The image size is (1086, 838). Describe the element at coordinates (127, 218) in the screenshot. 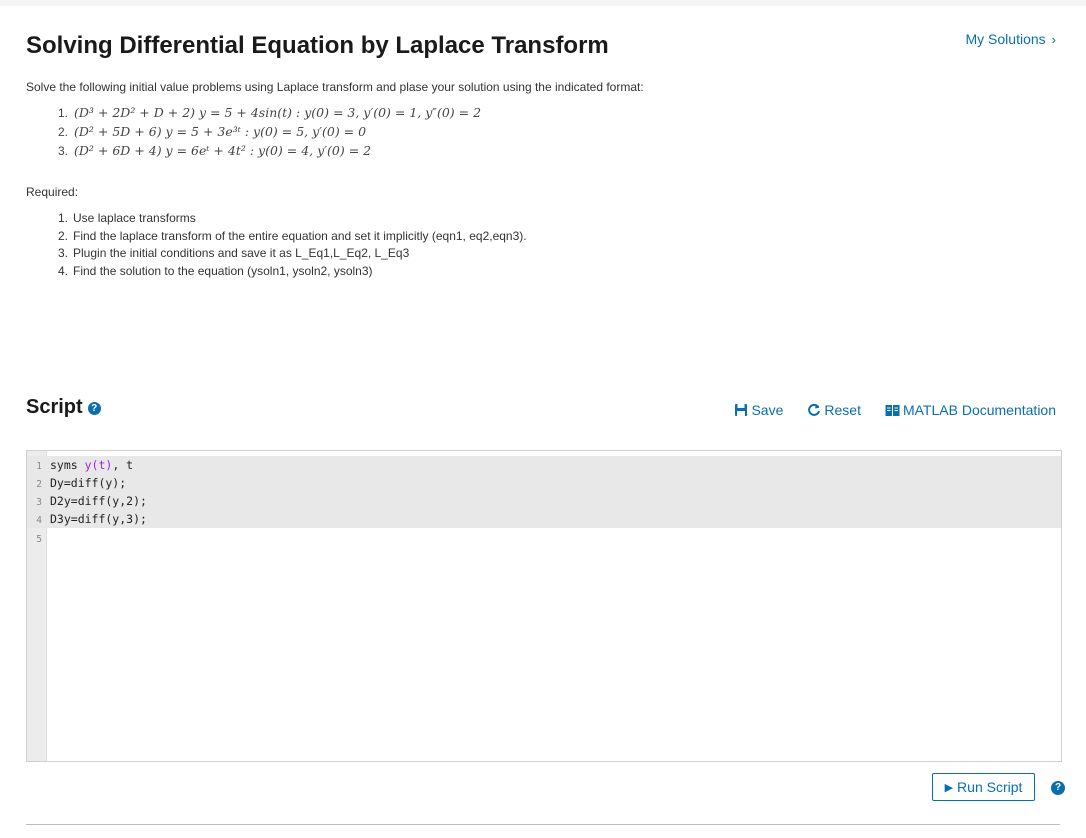

I see `required-item: 1. Use laplace transforms` at that location.